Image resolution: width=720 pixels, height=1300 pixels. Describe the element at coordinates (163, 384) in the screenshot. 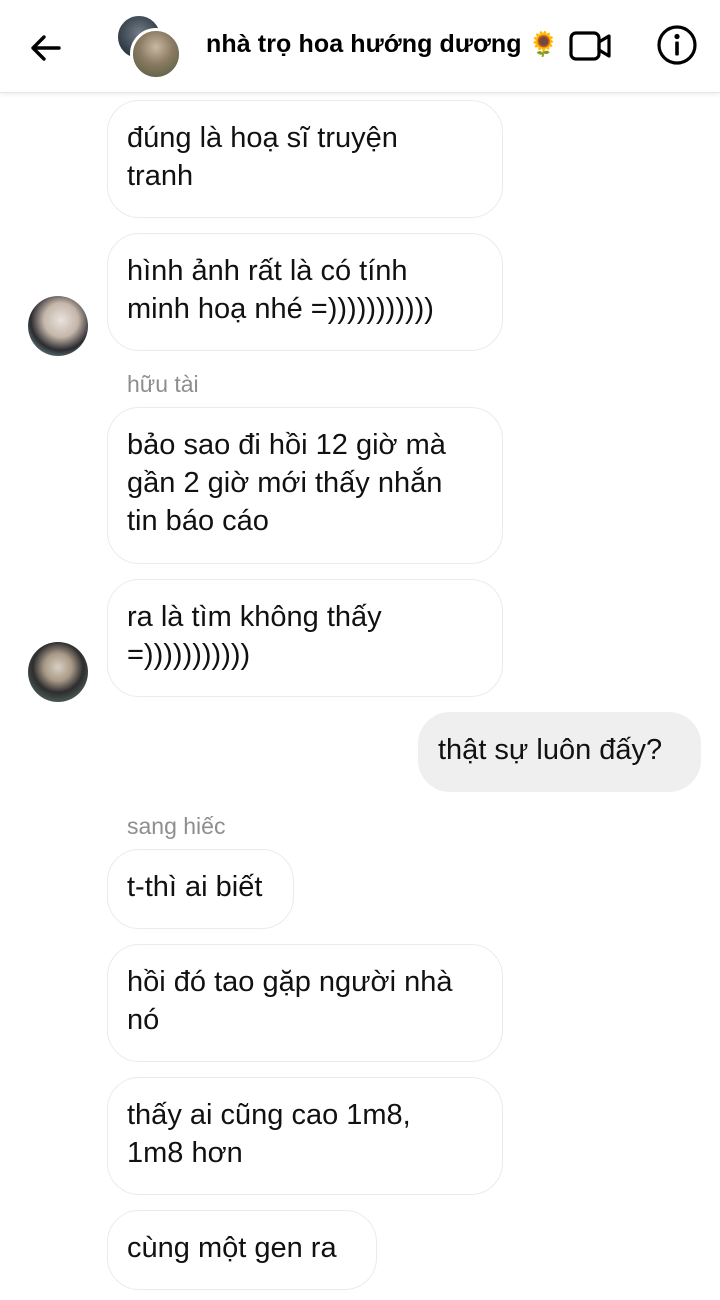

I see `sender-name: hữu tài` at that location.